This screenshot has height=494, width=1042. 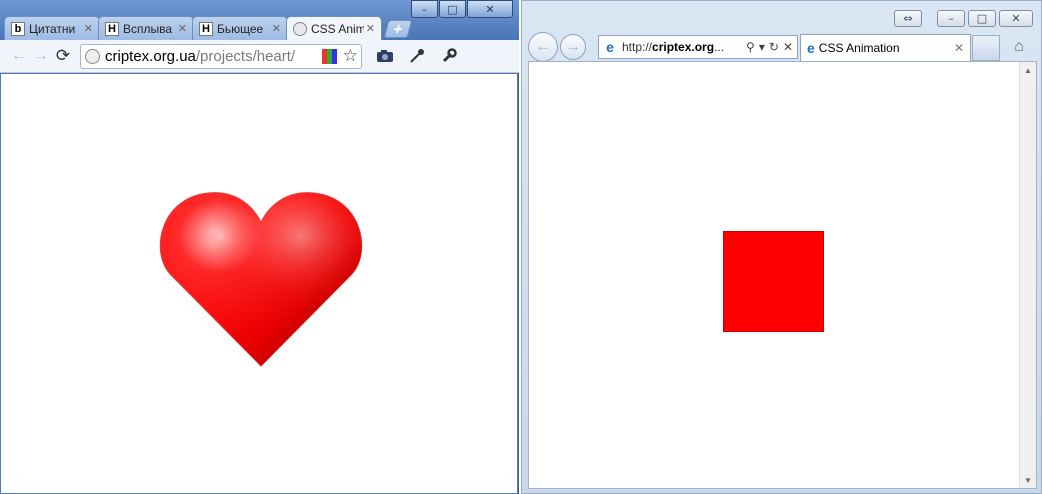 What do you see at coordinates (773, 281) in the screenshot?
I see `red-square-graphic` at bounding box center [773, 281].